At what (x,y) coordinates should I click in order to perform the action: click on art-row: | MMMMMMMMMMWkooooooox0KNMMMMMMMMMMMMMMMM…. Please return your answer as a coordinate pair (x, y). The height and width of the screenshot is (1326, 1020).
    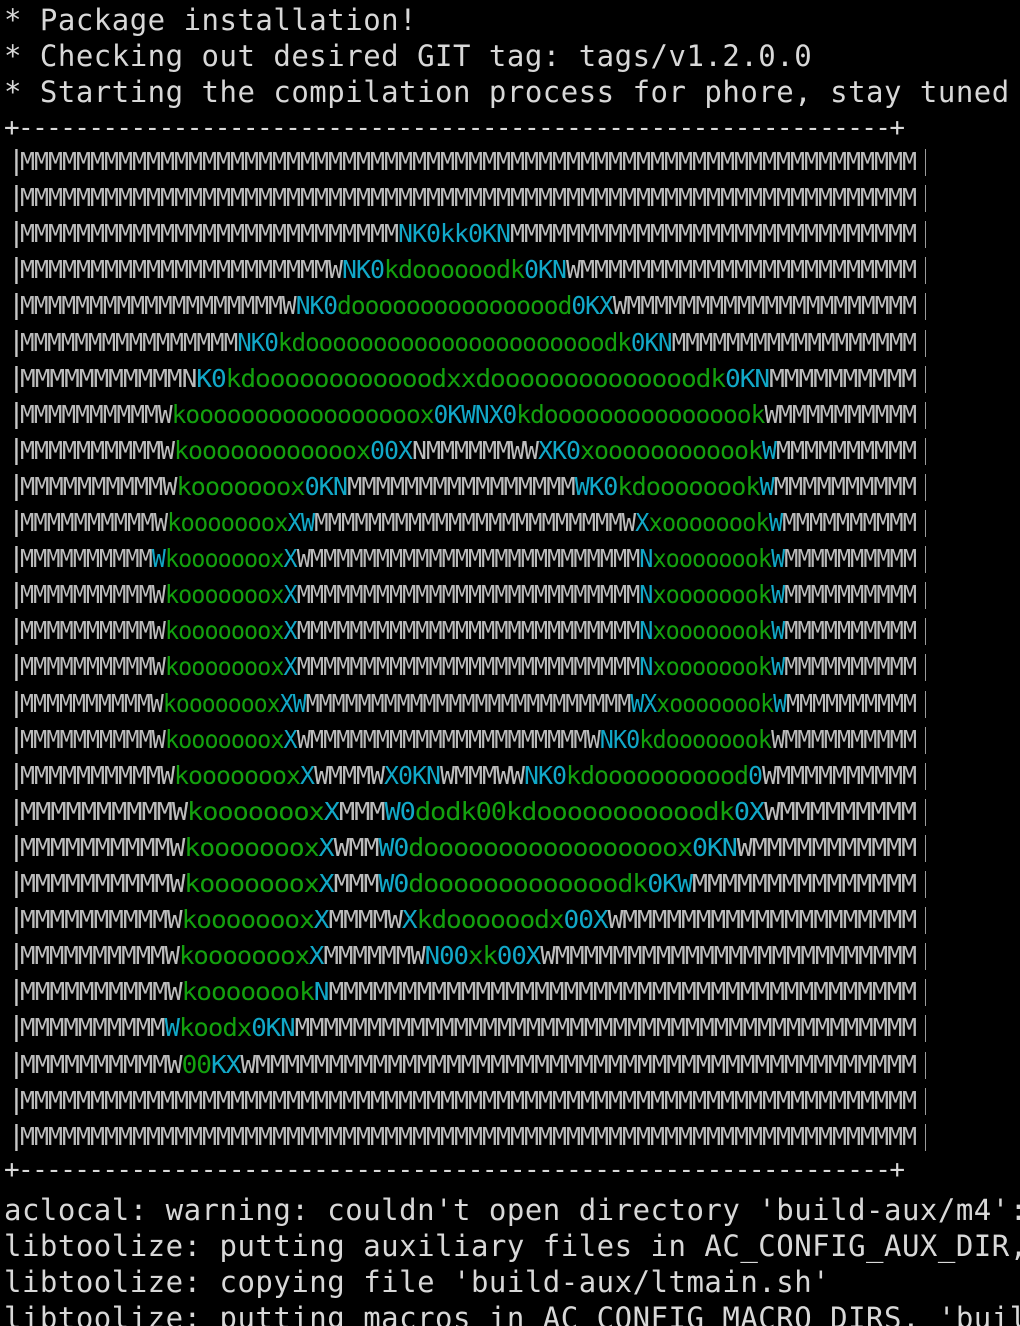
    Looking at the image, I should click on (467, 486).